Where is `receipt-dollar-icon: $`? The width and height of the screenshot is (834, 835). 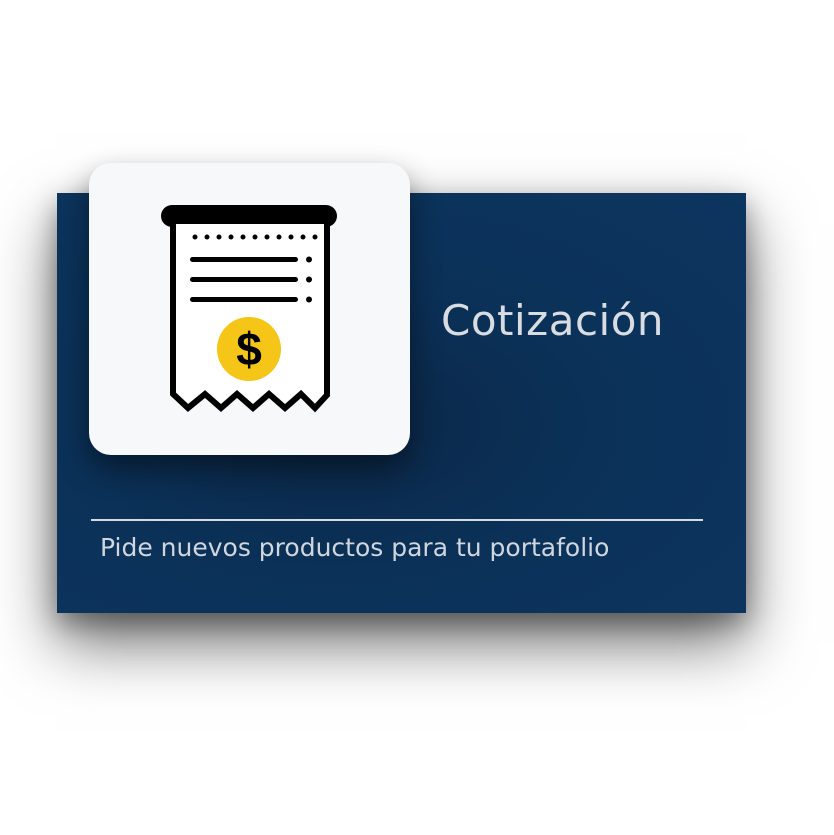 receipt-dollar-icon: $ is located at coordinates (249, 309).